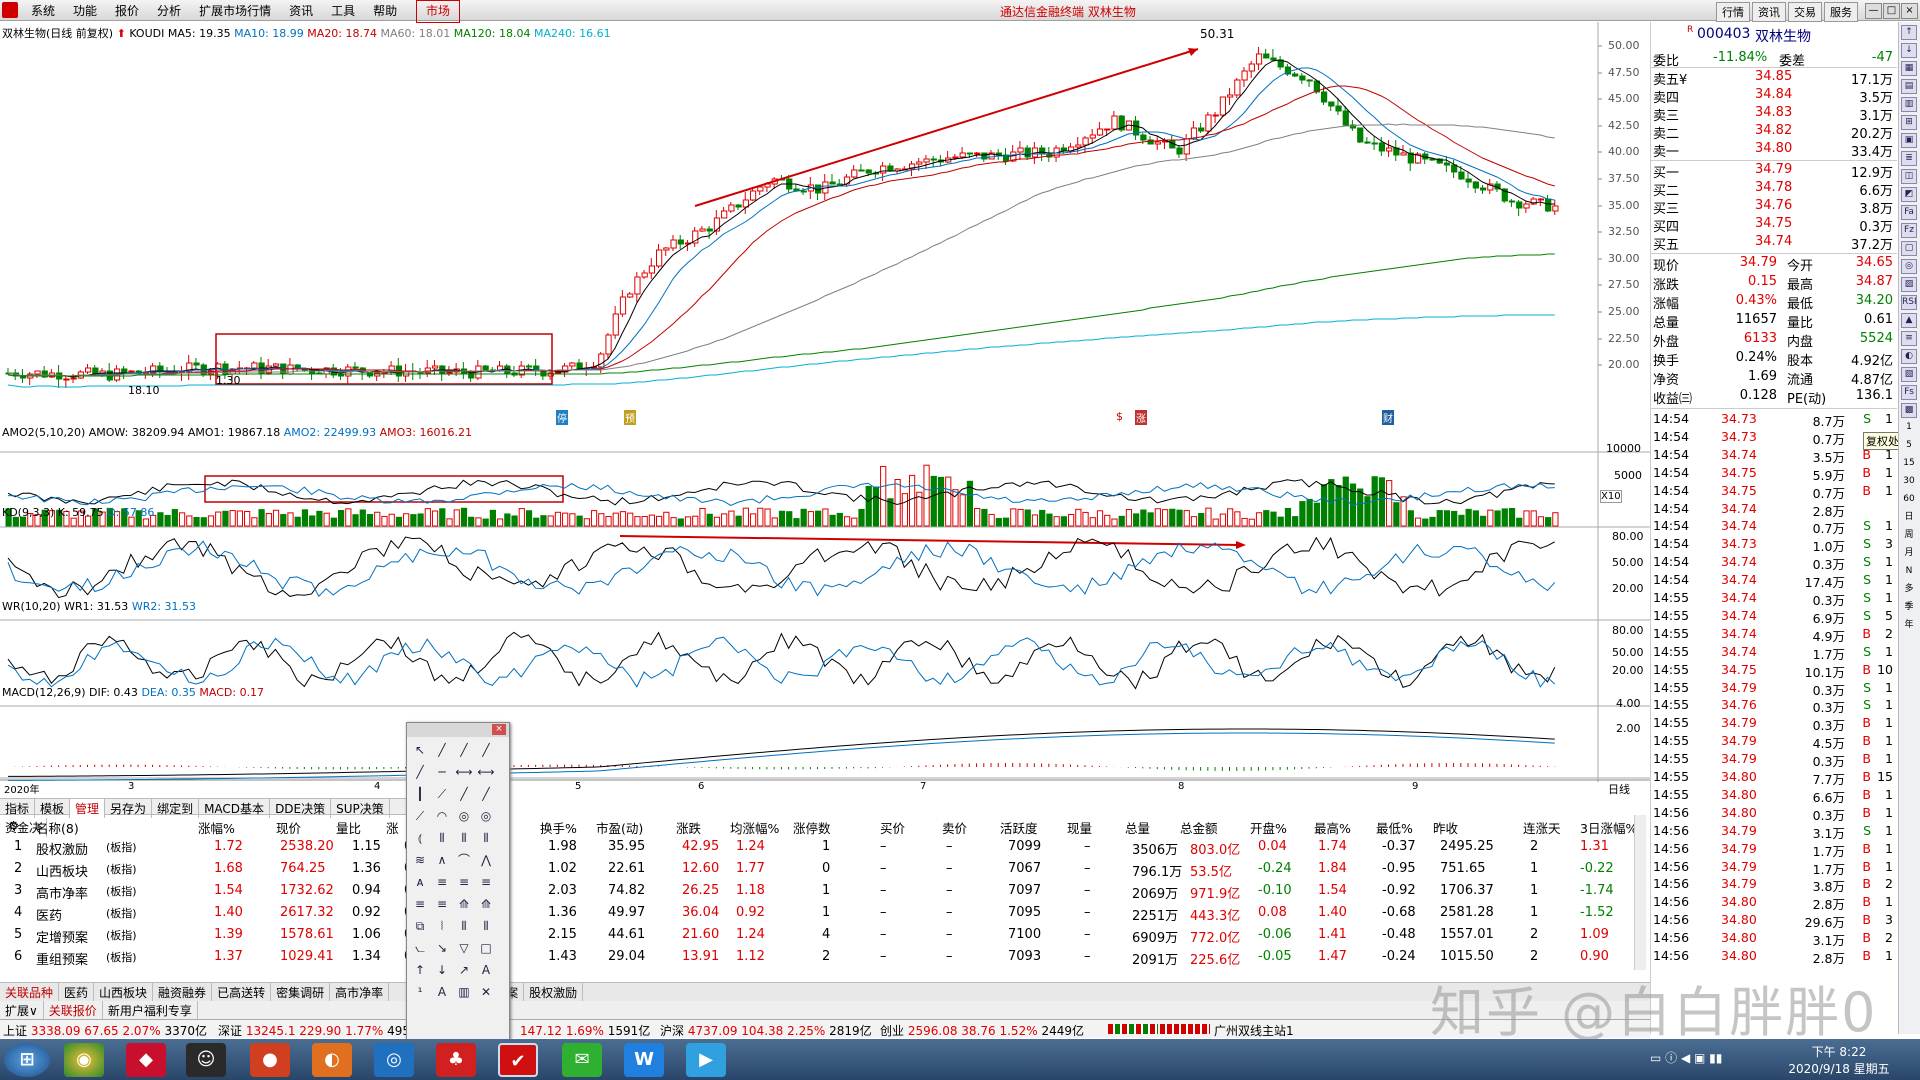  What do you see at coordinates (1805, 12) in the screenshot?
I see `trade-button: 交易` at bounding box center [1805, 12].